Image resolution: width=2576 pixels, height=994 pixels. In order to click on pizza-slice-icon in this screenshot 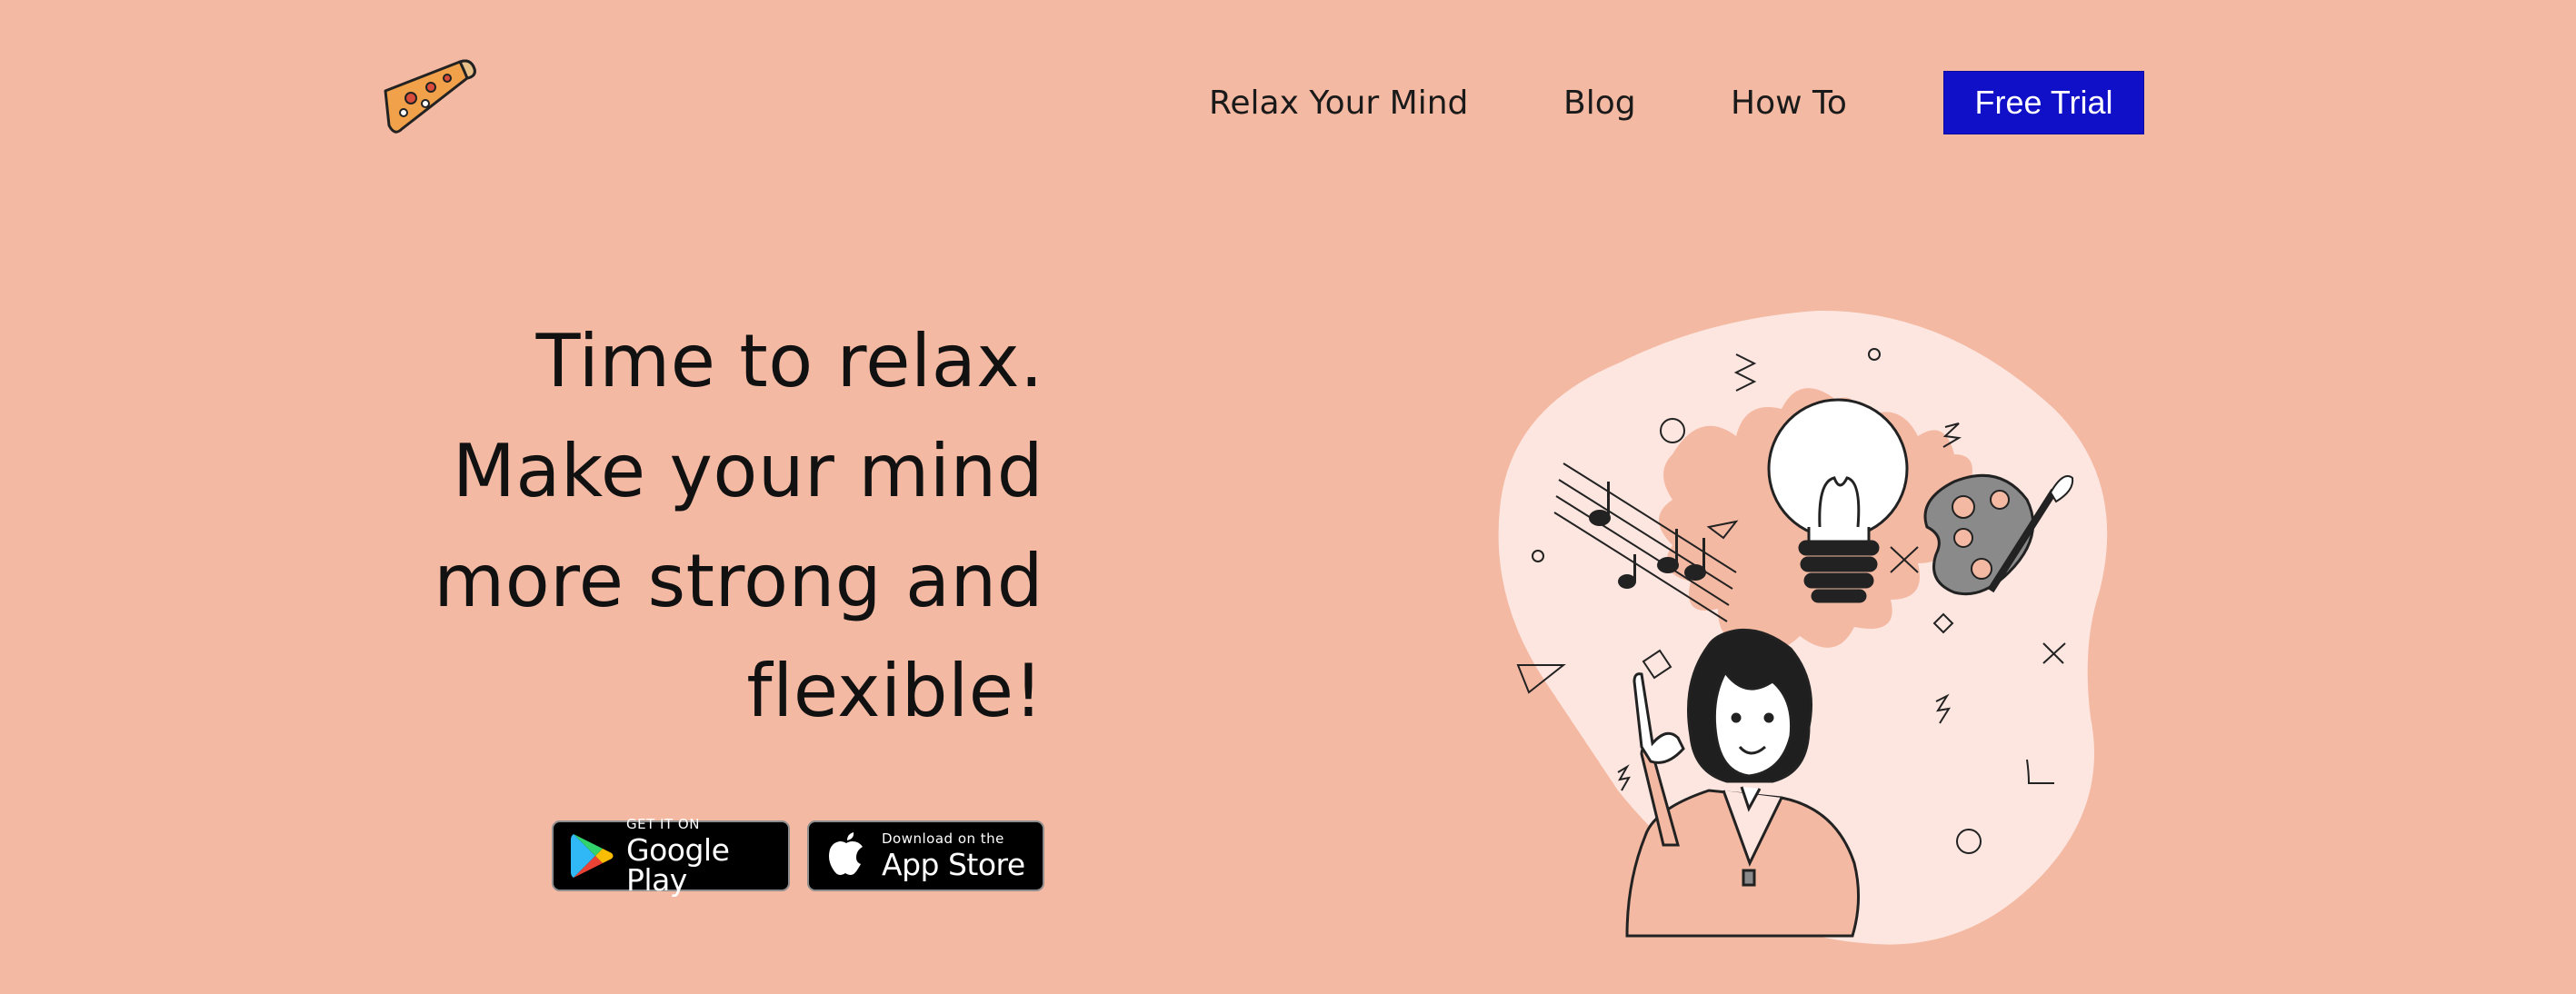, I will do `click(429, 97)`.